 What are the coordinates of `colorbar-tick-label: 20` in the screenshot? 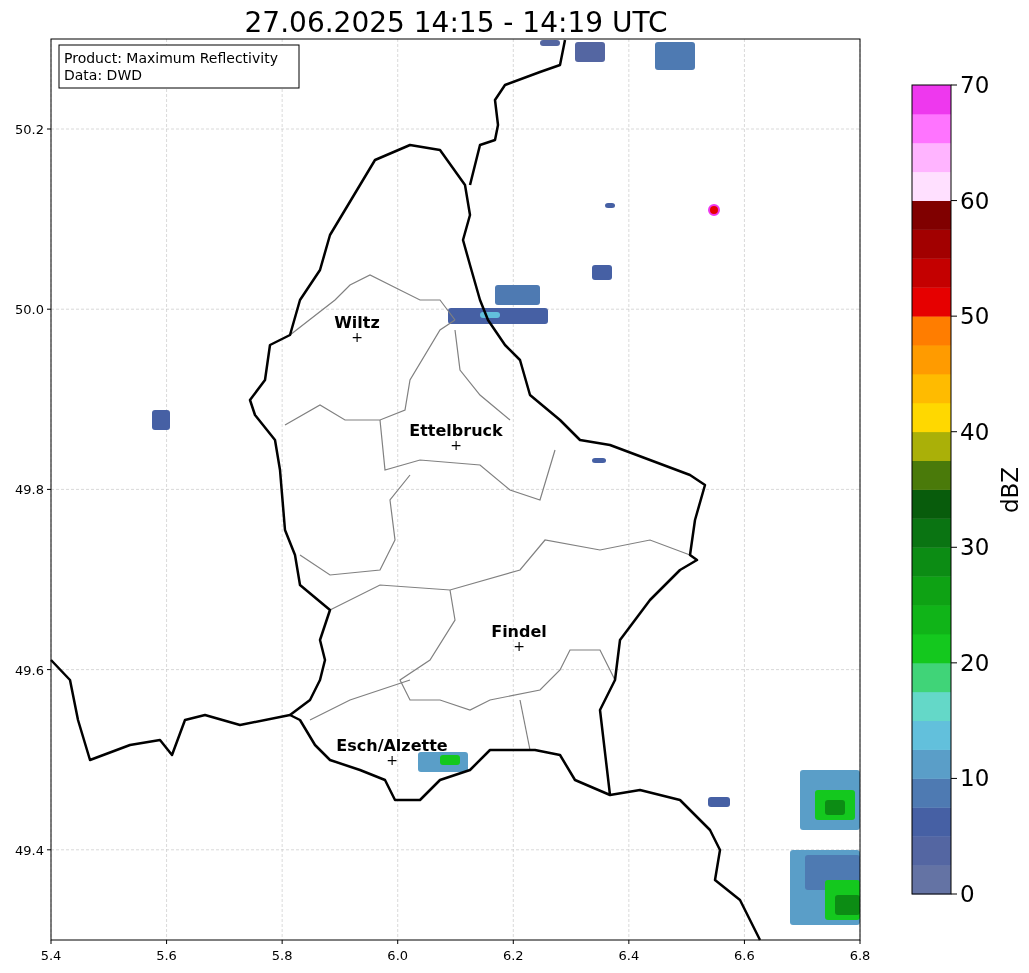 It's located at (975, 662).